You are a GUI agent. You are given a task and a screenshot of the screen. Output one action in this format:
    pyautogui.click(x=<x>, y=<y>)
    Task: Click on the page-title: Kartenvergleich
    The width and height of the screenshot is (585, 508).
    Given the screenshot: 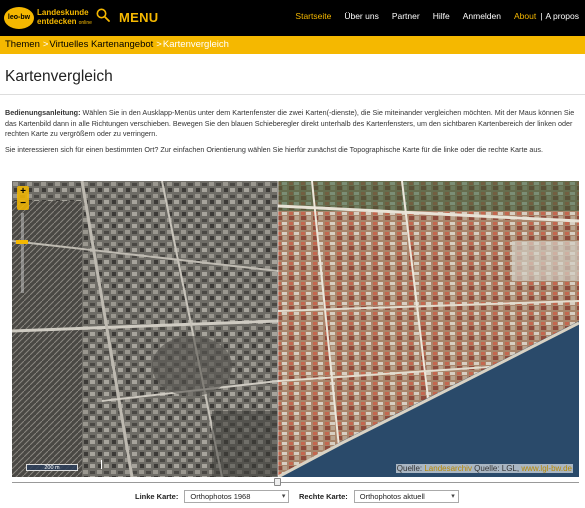 What is the action you would take?
    pyautogui.click(x=59, y=76)
    